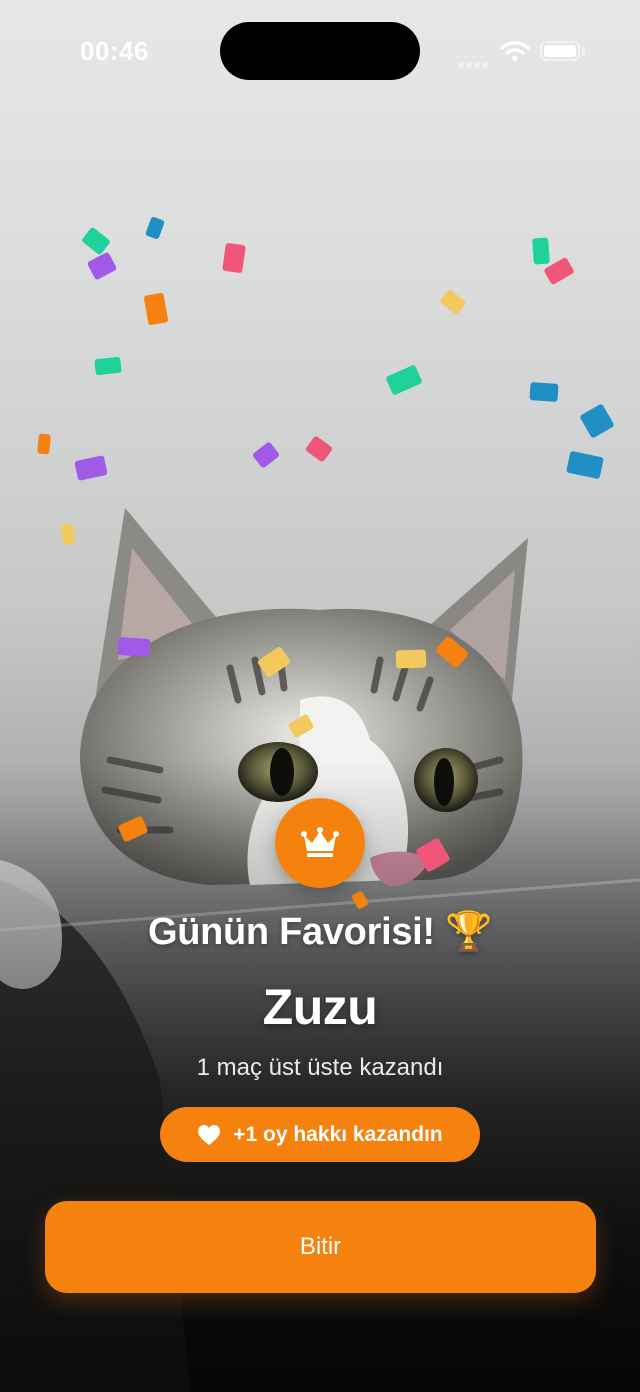 The height and width of the screenshot is (1392, 640). I want to click on reward-label: +1 oy hakkı kazandın, so click(338, 1134).